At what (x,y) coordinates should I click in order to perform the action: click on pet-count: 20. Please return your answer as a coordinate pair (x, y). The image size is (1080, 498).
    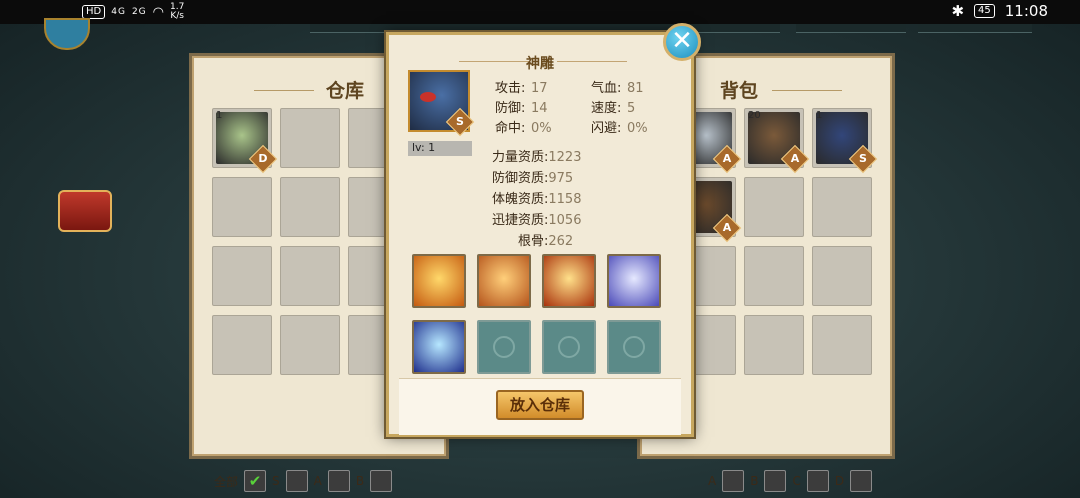
    Looking at the image, I should click on (754, 115).